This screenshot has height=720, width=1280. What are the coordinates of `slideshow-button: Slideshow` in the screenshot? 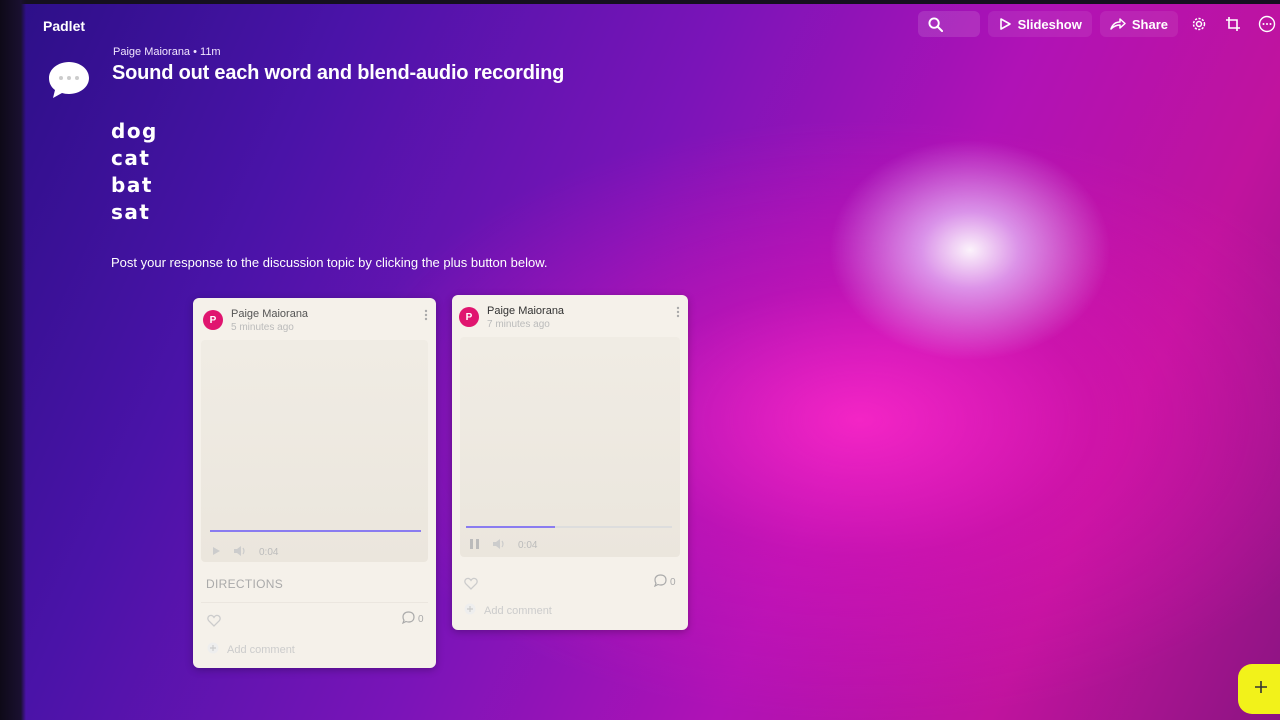 It's located at (1039, 24).